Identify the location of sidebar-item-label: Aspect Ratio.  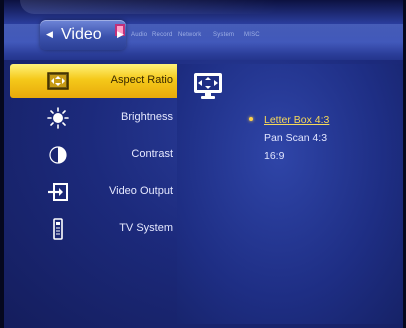
(141, 80).